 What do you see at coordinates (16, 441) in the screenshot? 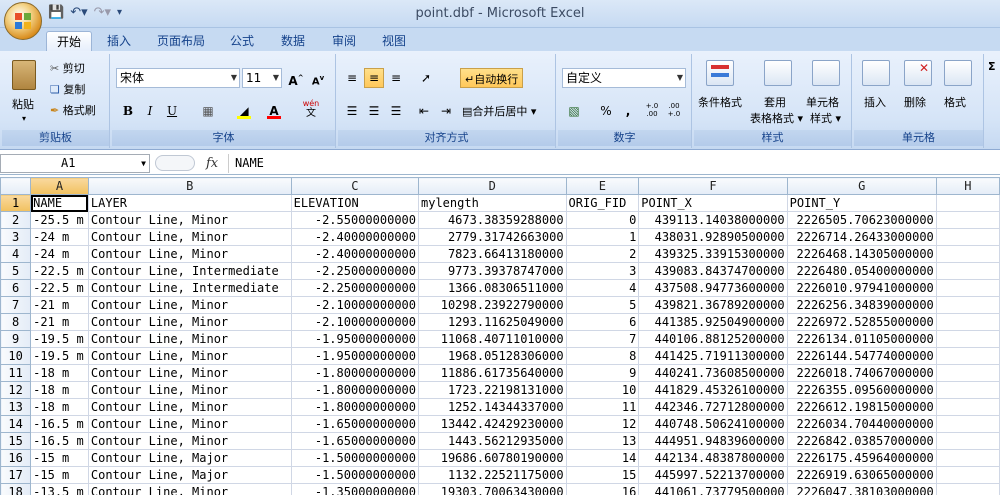
I see `row-header: 15` at bounding box center [16, 441].